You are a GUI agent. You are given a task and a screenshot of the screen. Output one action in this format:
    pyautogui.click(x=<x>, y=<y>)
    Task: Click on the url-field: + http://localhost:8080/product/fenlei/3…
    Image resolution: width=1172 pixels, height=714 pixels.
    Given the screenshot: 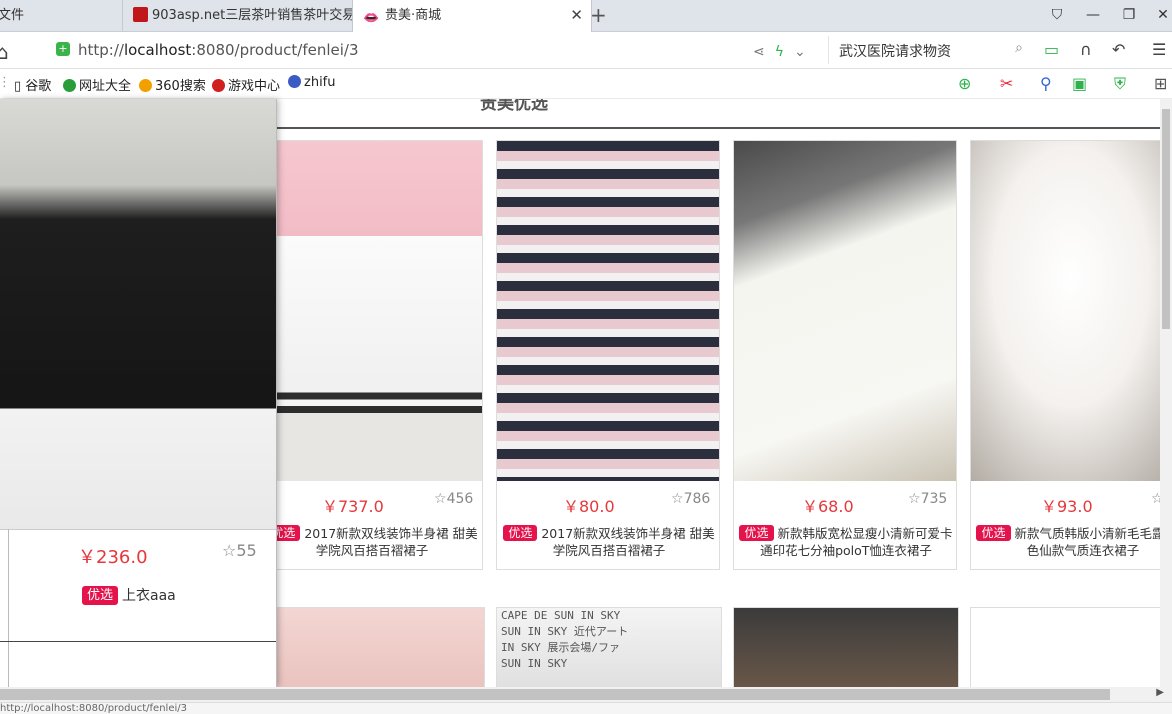 What is the action you would take?
    pyautogui.click(x=428, y=50)
    